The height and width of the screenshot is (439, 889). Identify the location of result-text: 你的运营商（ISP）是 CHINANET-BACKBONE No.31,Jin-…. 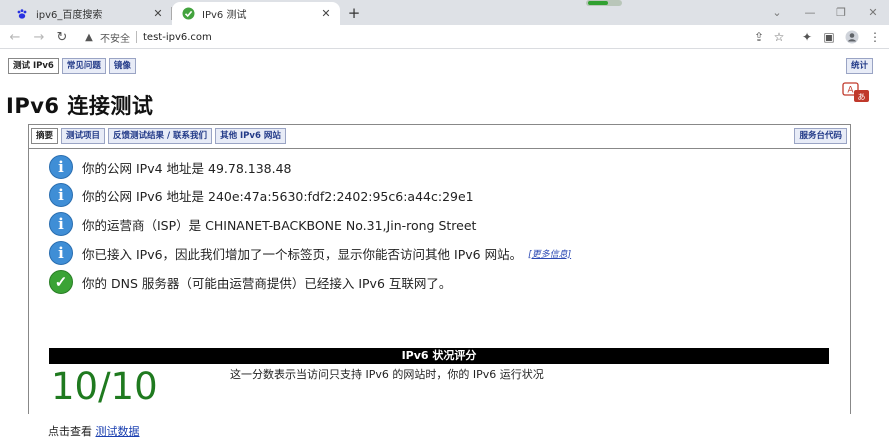
(279, 225).